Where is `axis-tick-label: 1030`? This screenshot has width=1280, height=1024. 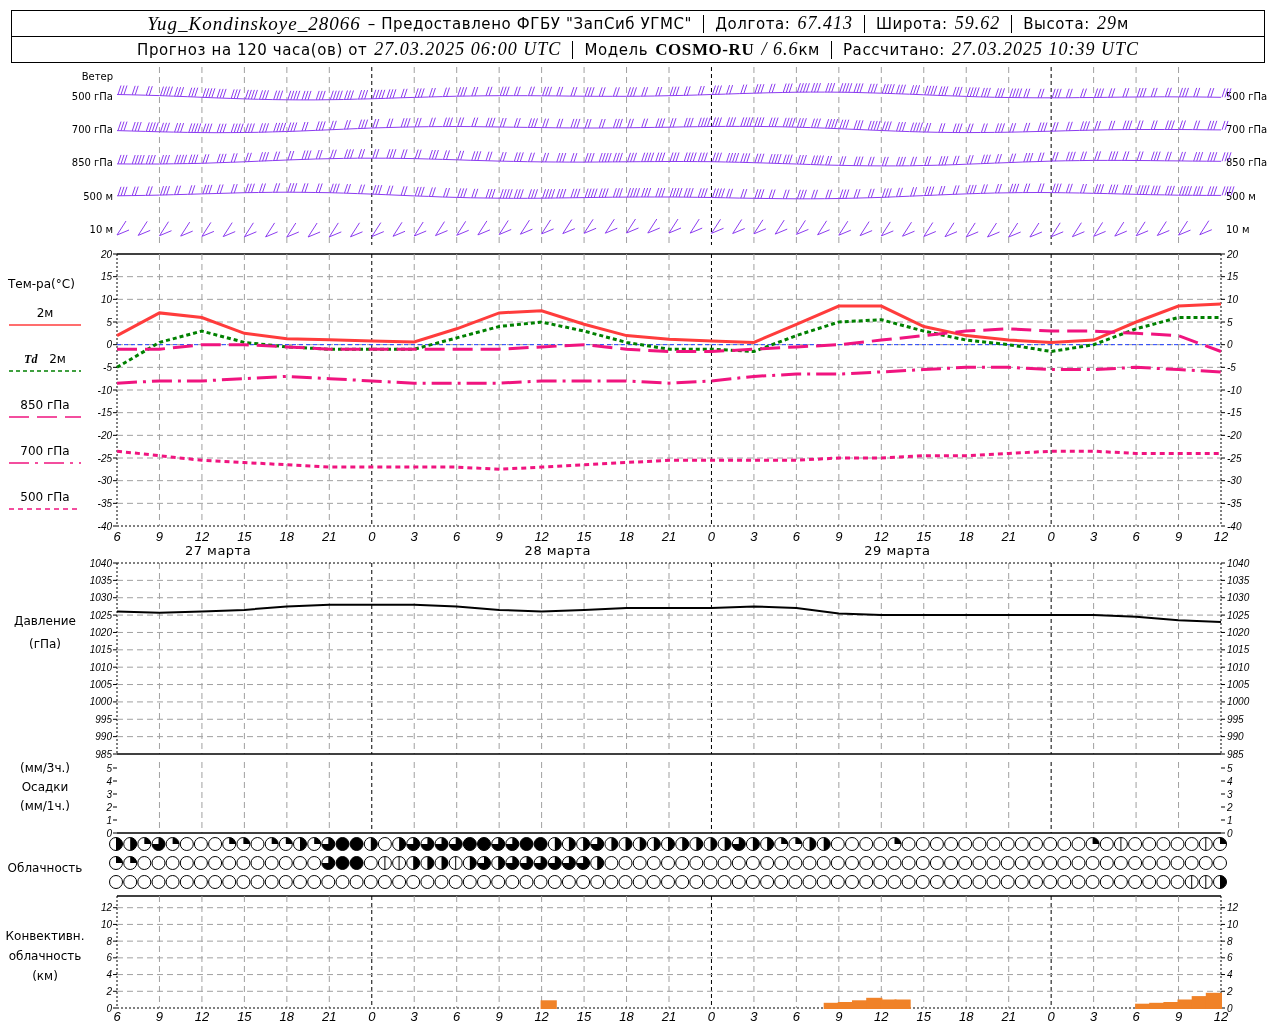 axis-tick-label: 1030 is located at coordinates (1238, 598).